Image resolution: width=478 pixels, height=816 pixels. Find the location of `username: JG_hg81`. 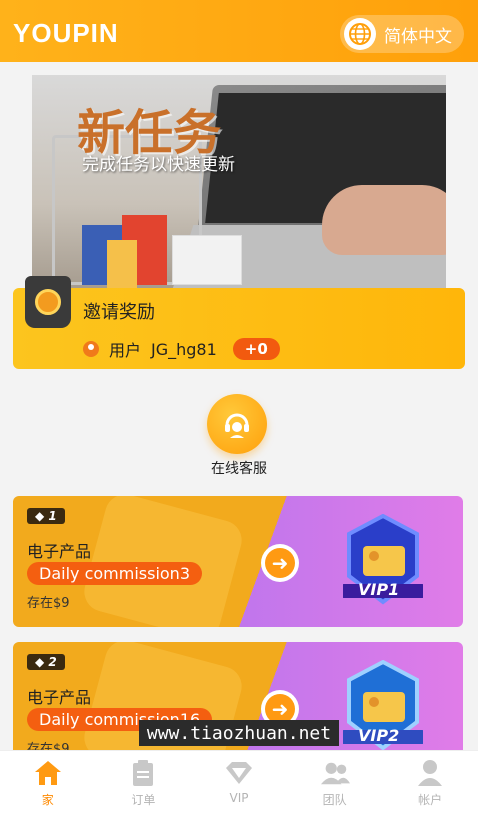

username: JG_hg81 is located at coordinates (184, 349).